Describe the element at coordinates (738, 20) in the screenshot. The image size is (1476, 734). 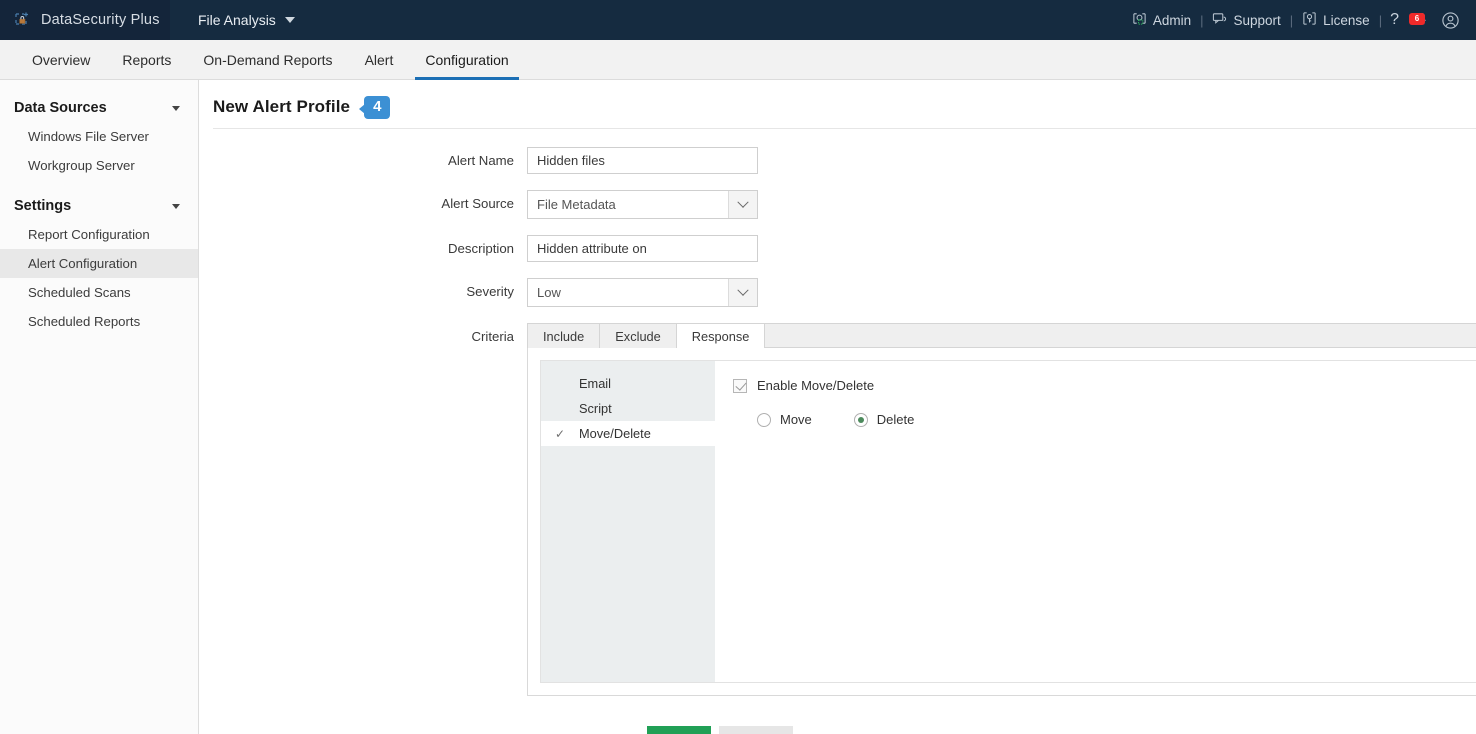
I see `top-bar: DataSecurity Plus File Analysis Admin |` at that location.